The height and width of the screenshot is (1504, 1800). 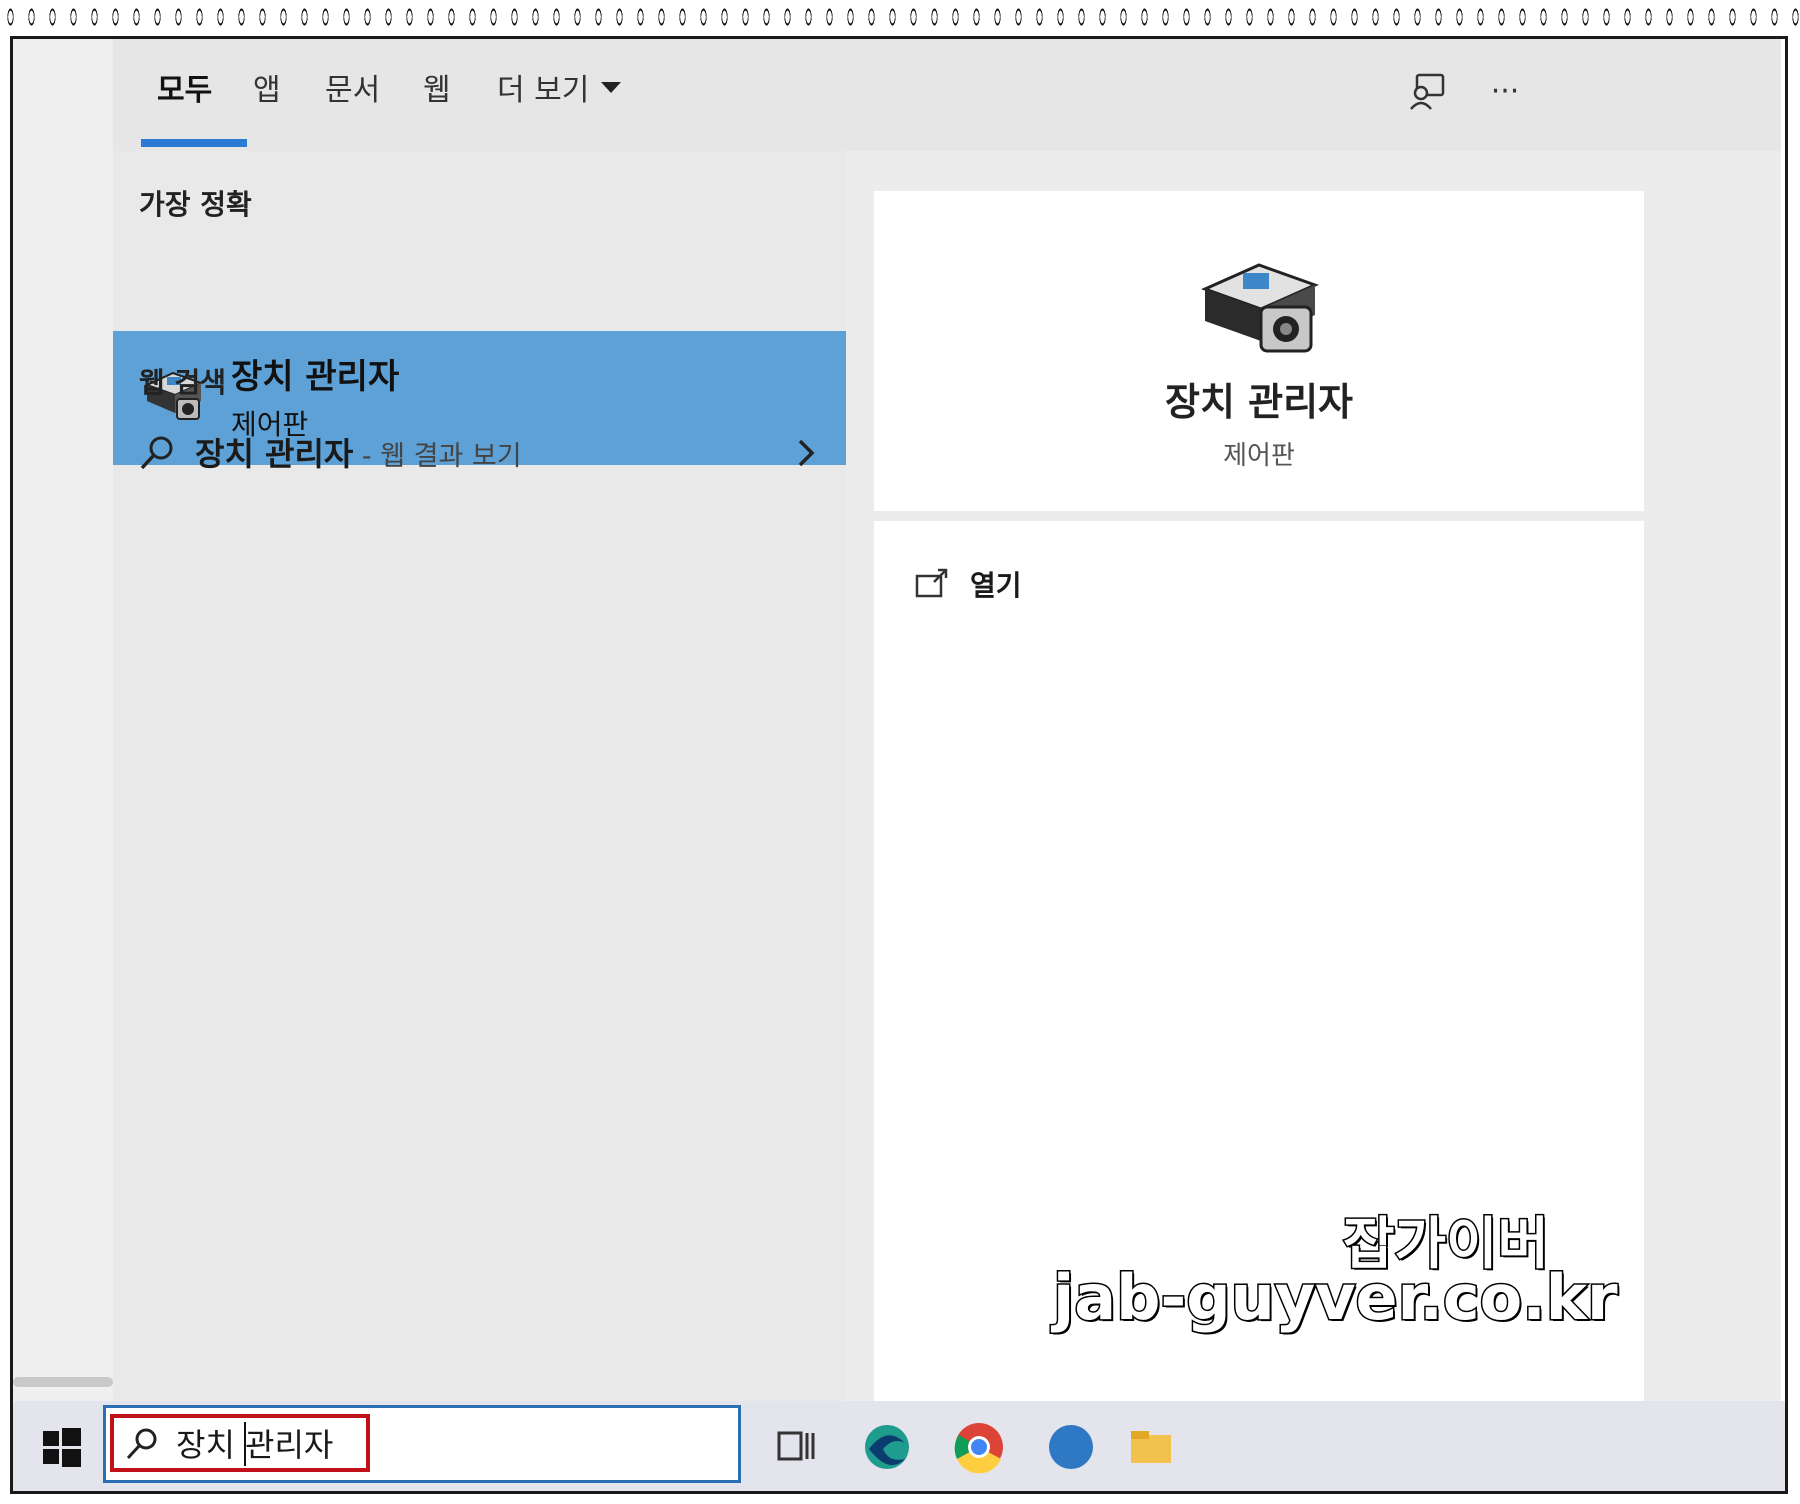 What do you see at coordinates (947, 95) in the screenshot?
I see `search-tab-bar: 모두 앱 문서 웹 더 보기 ···` at bounding box center [947, 95].